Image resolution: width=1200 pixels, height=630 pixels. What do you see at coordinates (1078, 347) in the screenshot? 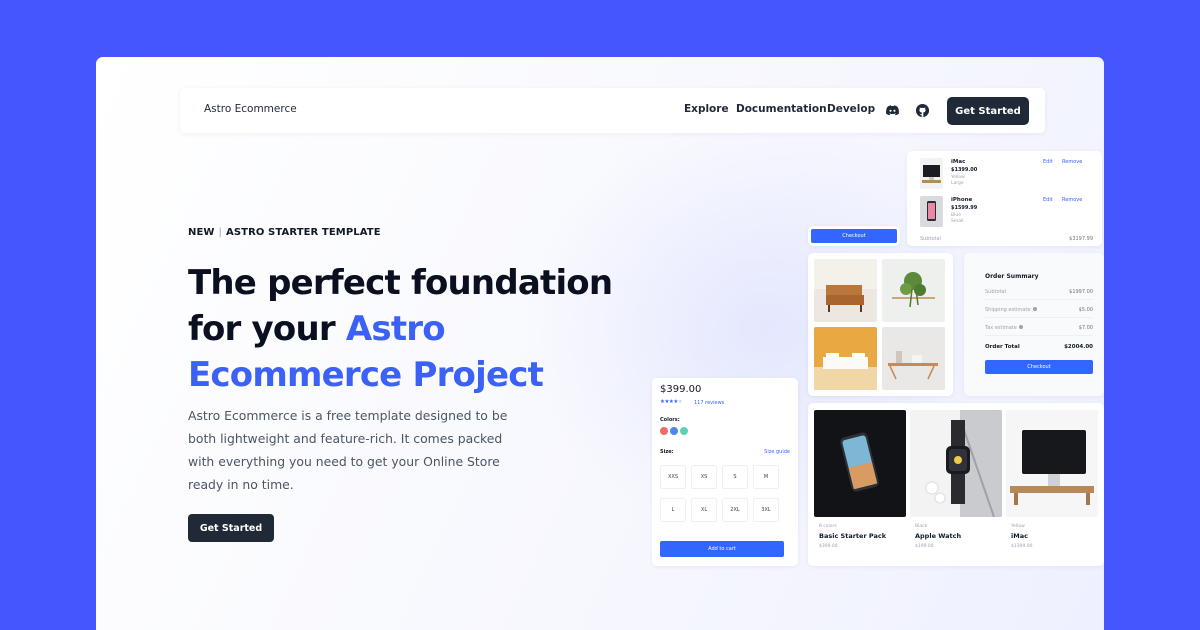
I see `order-total-value: $2004.00` at bounding box center [1078, 347].